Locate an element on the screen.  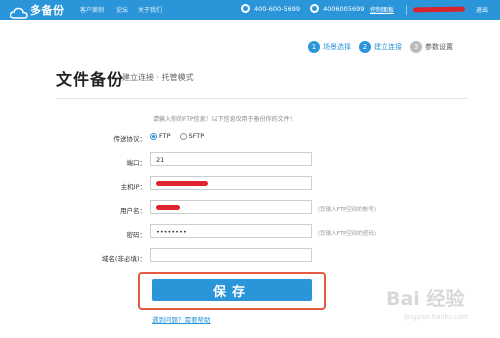
phone-hotline-1: 400-600-5699 is located at coordinates (270, 8).